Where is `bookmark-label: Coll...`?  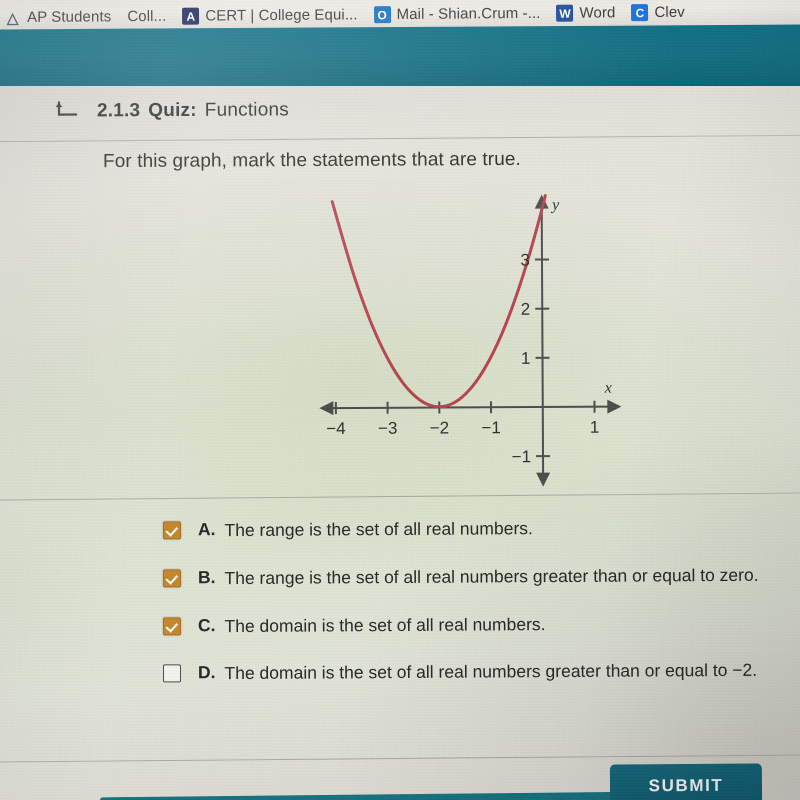 bookmark-label: Coll... is located at coordinates (147, 16).